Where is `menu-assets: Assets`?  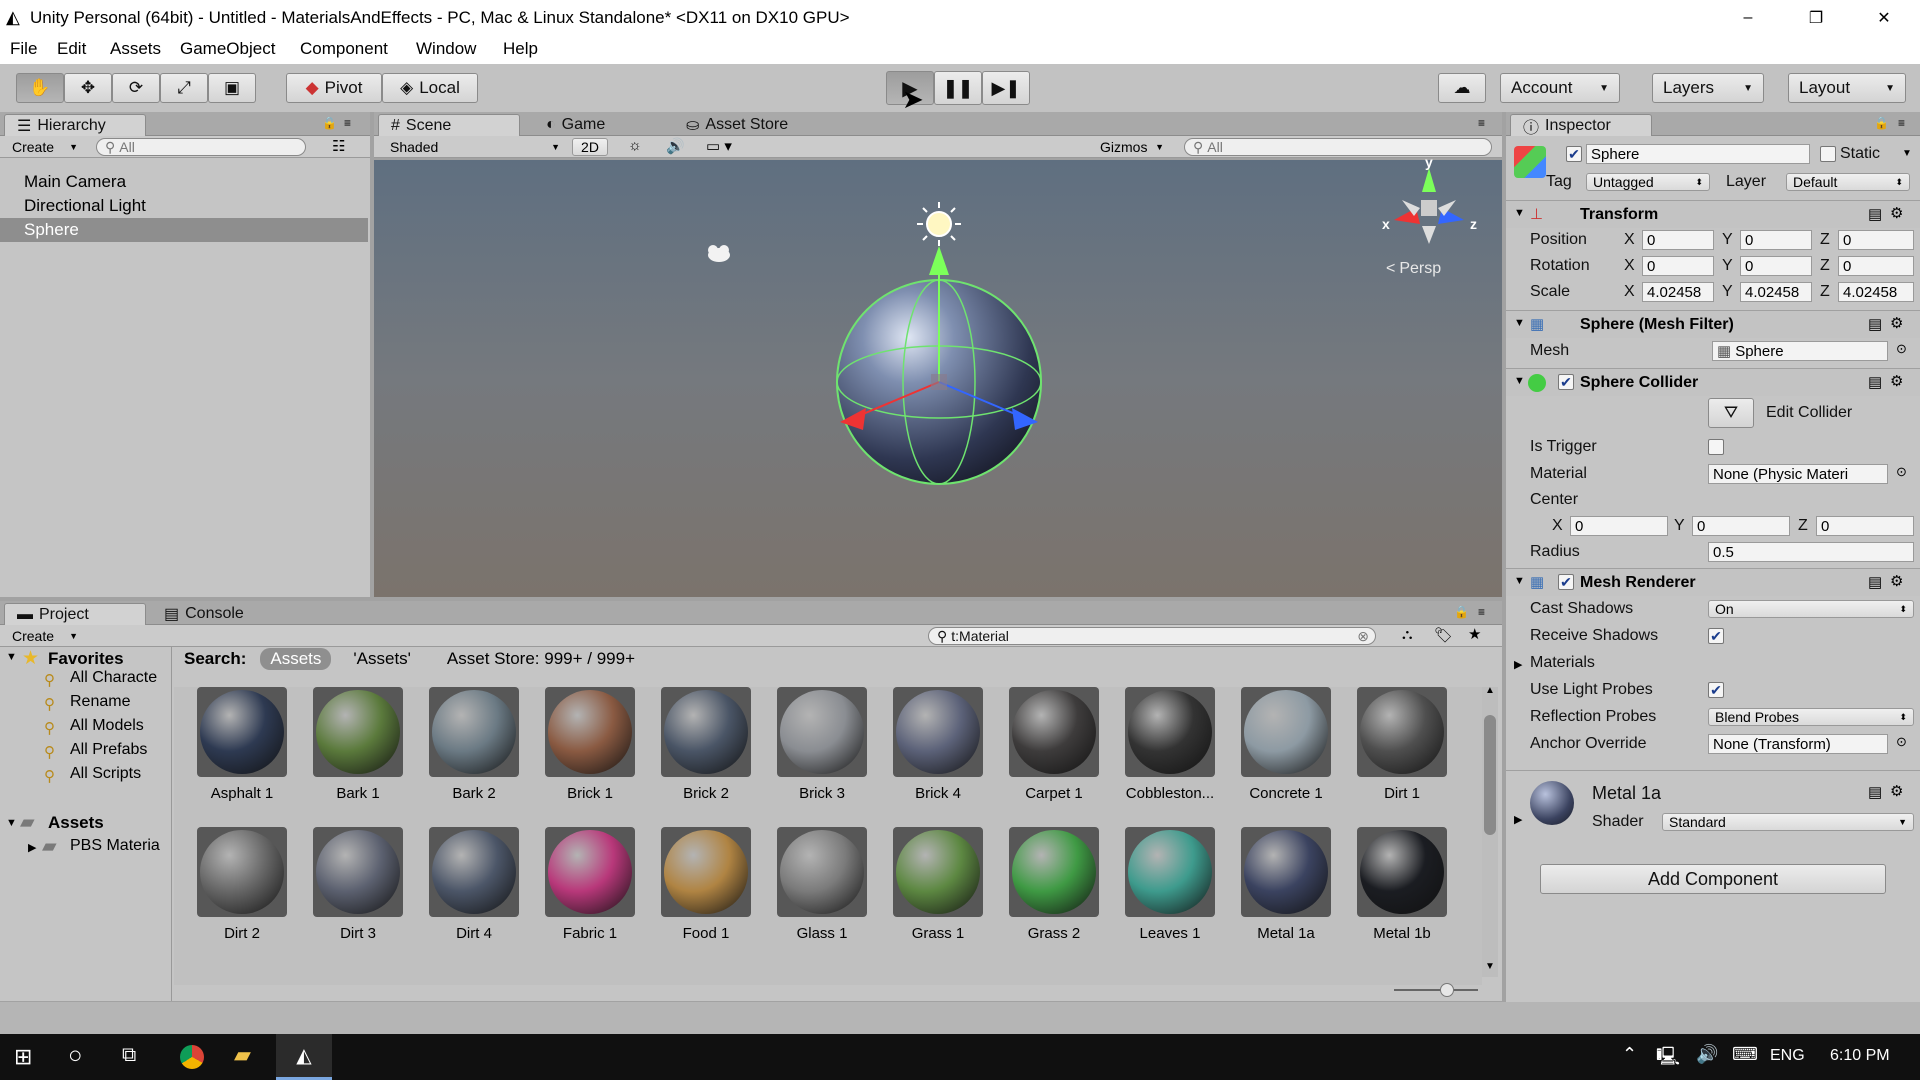 menu-assets: Assets is located at coordinates (135, 49).